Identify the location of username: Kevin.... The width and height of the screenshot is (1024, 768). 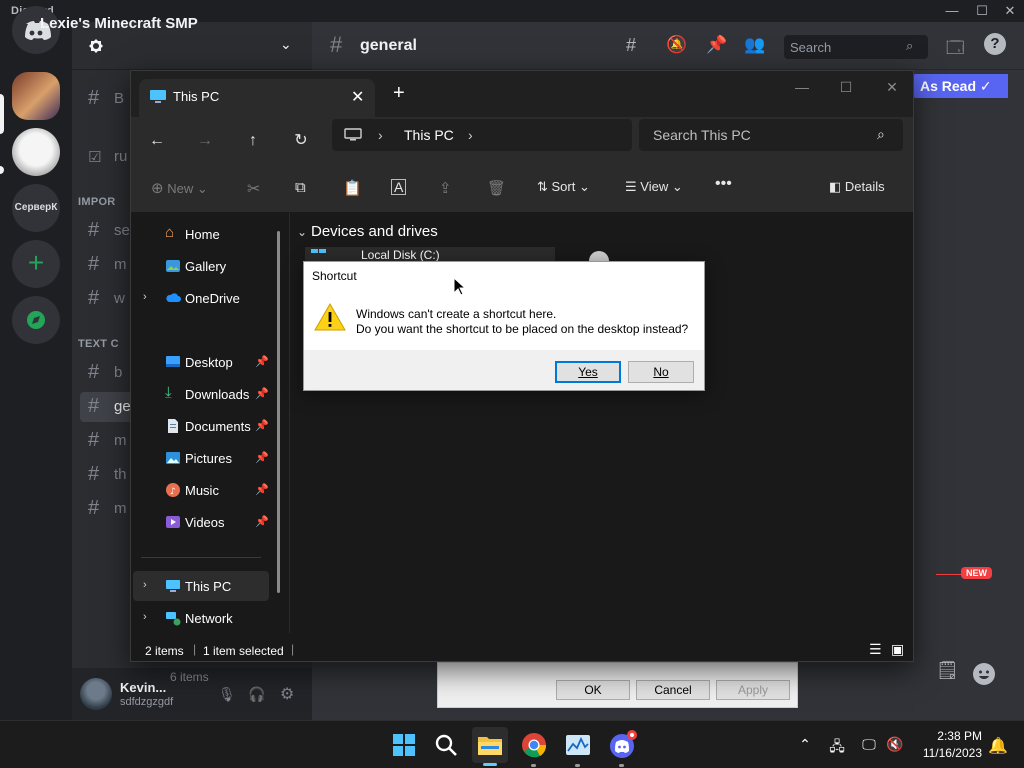
(143, 687).